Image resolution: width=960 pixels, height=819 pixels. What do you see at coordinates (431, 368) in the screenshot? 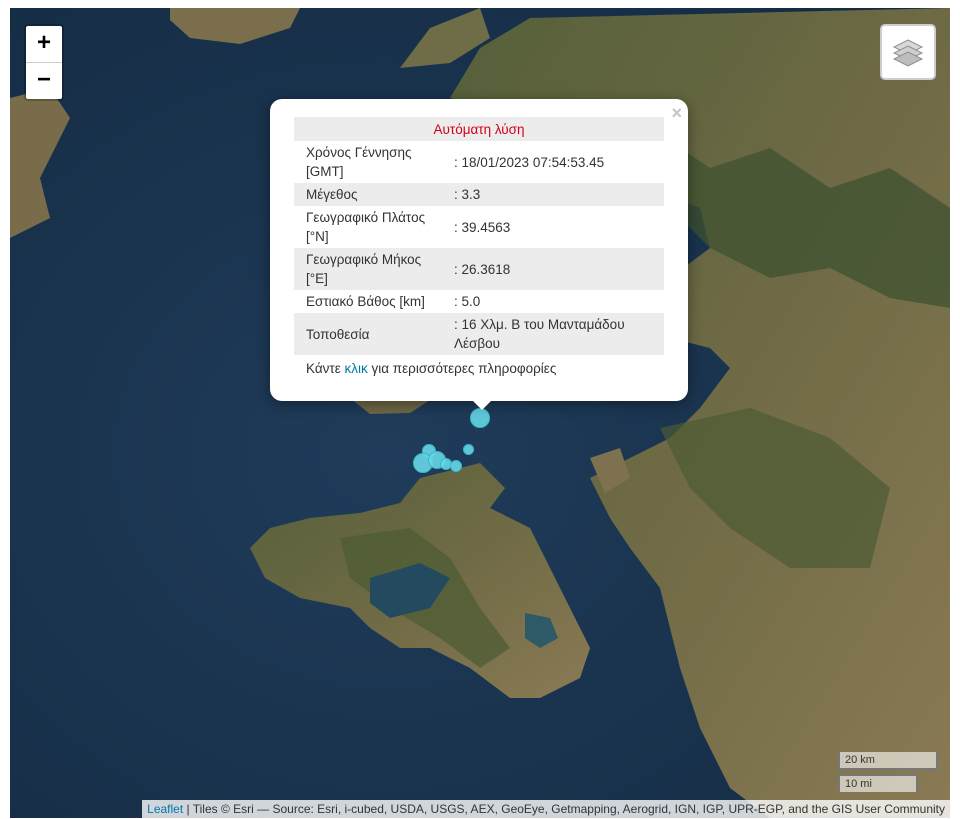
I see `more-info-text: Κάντε κλικ για περισσότερες πληροφορίες` at bounding box center [431, 368].